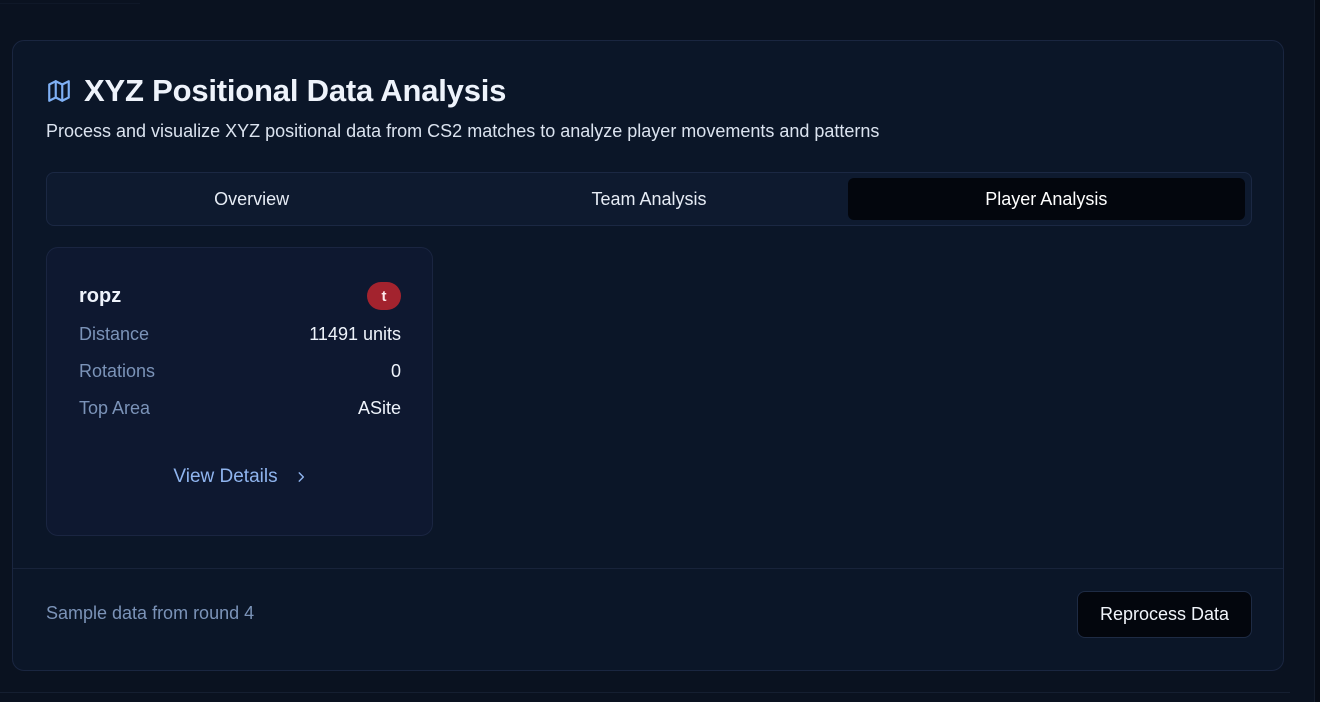  I want to click on stat-value: ASite, so click(379, 408).